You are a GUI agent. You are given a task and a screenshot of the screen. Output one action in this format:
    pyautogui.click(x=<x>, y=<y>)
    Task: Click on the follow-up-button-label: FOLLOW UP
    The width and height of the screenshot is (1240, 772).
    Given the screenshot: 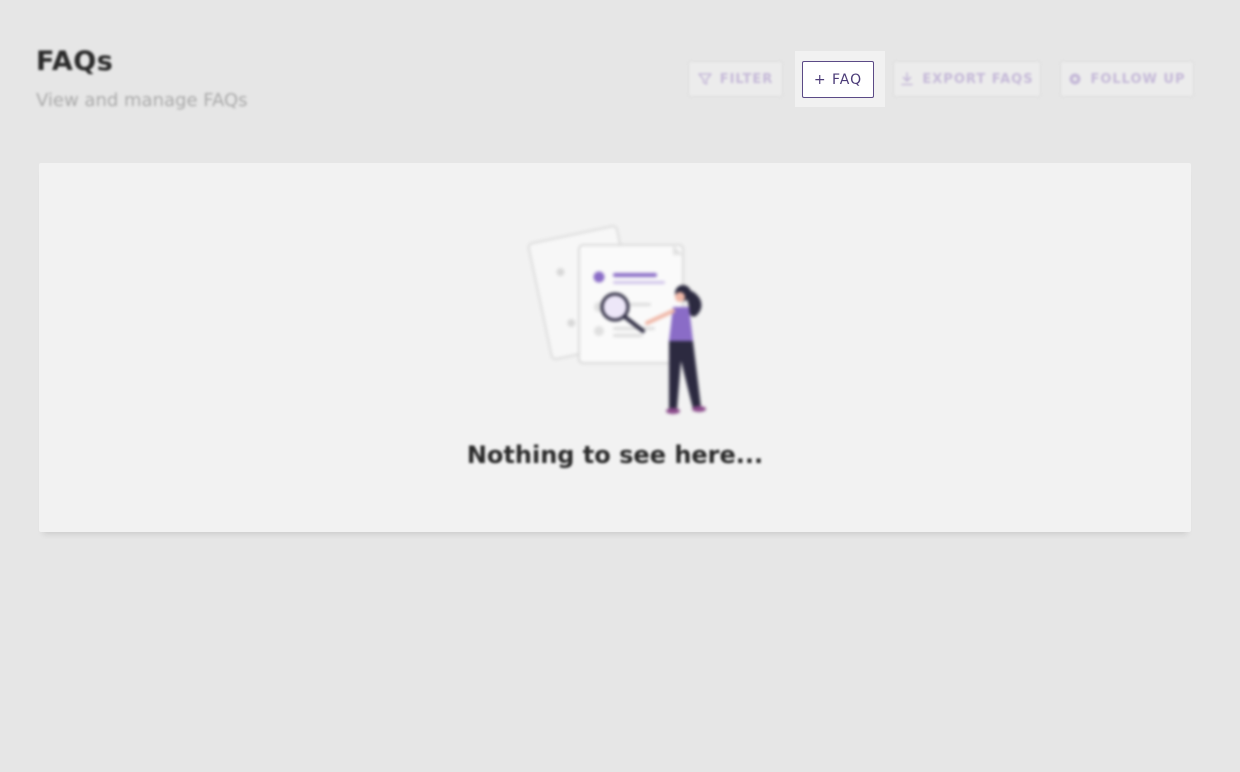 What is the action you would take?
    pyautogui.click(x=1138, y=79)
    